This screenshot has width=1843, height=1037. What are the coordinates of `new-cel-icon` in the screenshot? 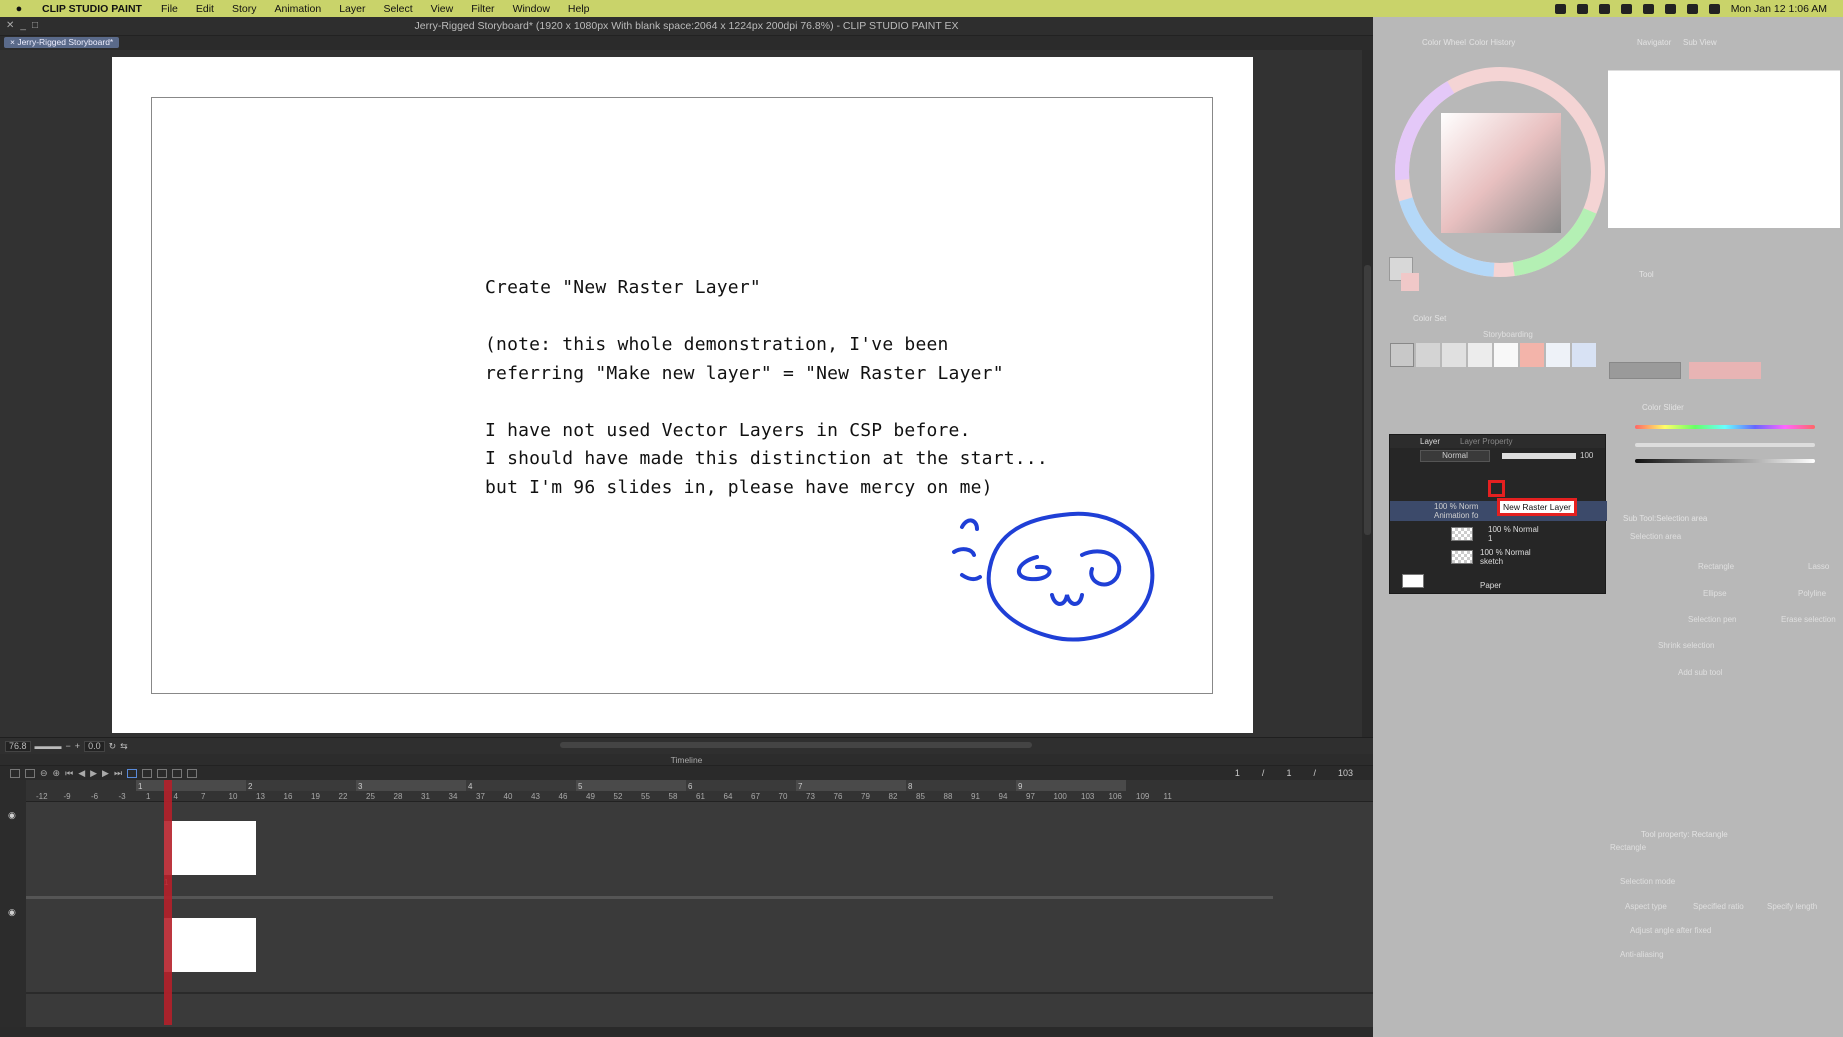 It's located at (147, 773).